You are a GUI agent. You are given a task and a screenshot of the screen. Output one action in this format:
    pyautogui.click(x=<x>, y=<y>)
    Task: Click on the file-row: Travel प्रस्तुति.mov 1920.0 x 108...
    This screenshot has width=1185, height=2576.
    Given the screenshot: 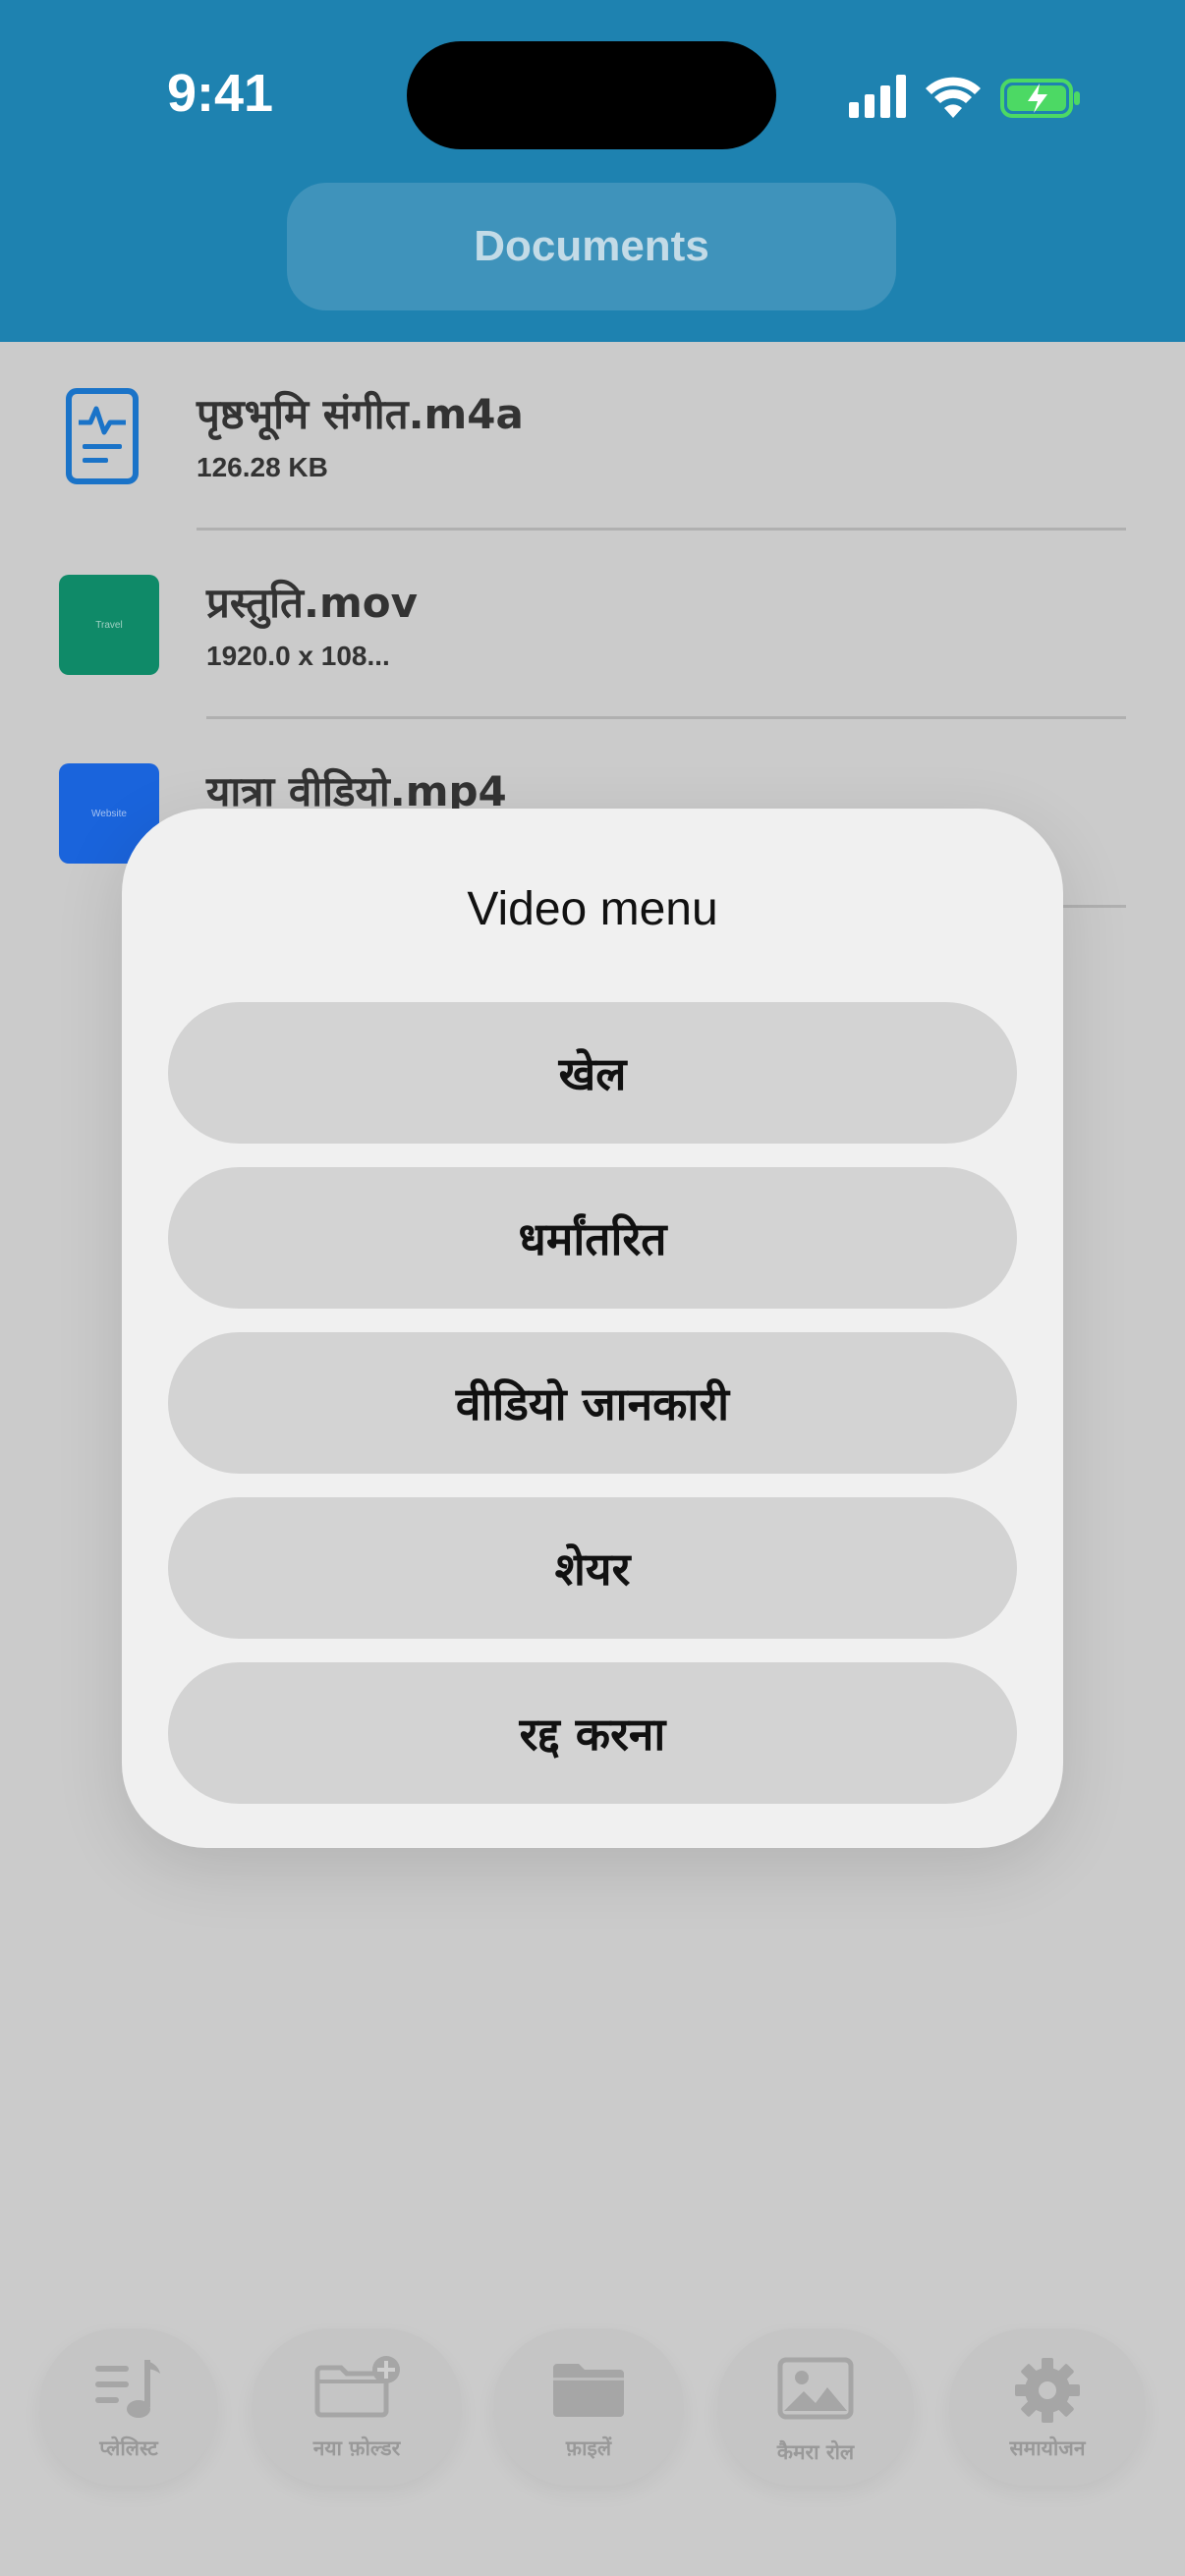 What is the action you would take?
    pyautogui.click(x=592, y=625)
    